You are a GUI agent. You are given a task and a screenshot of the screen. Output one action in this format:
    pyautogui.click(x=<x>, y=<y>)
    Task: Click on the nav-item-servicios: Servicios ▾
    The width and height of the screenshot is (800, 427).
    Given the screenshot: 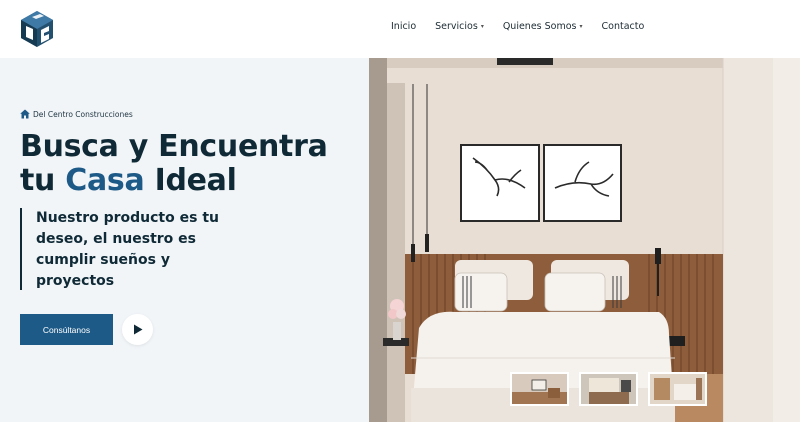 What is the action you would take?
    pyautogui.click(x=459, y=26)
    